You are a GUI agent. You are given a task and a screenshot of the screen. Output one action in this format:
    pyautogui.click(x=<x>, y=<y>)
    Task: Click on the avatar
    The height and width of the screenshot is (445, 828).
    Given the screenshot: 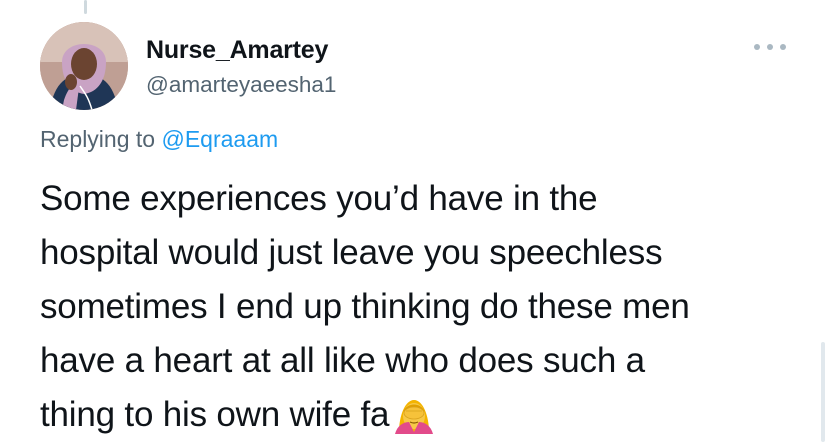 What is the action you would take?
    pyautogui.click(x=84, y=66)
    